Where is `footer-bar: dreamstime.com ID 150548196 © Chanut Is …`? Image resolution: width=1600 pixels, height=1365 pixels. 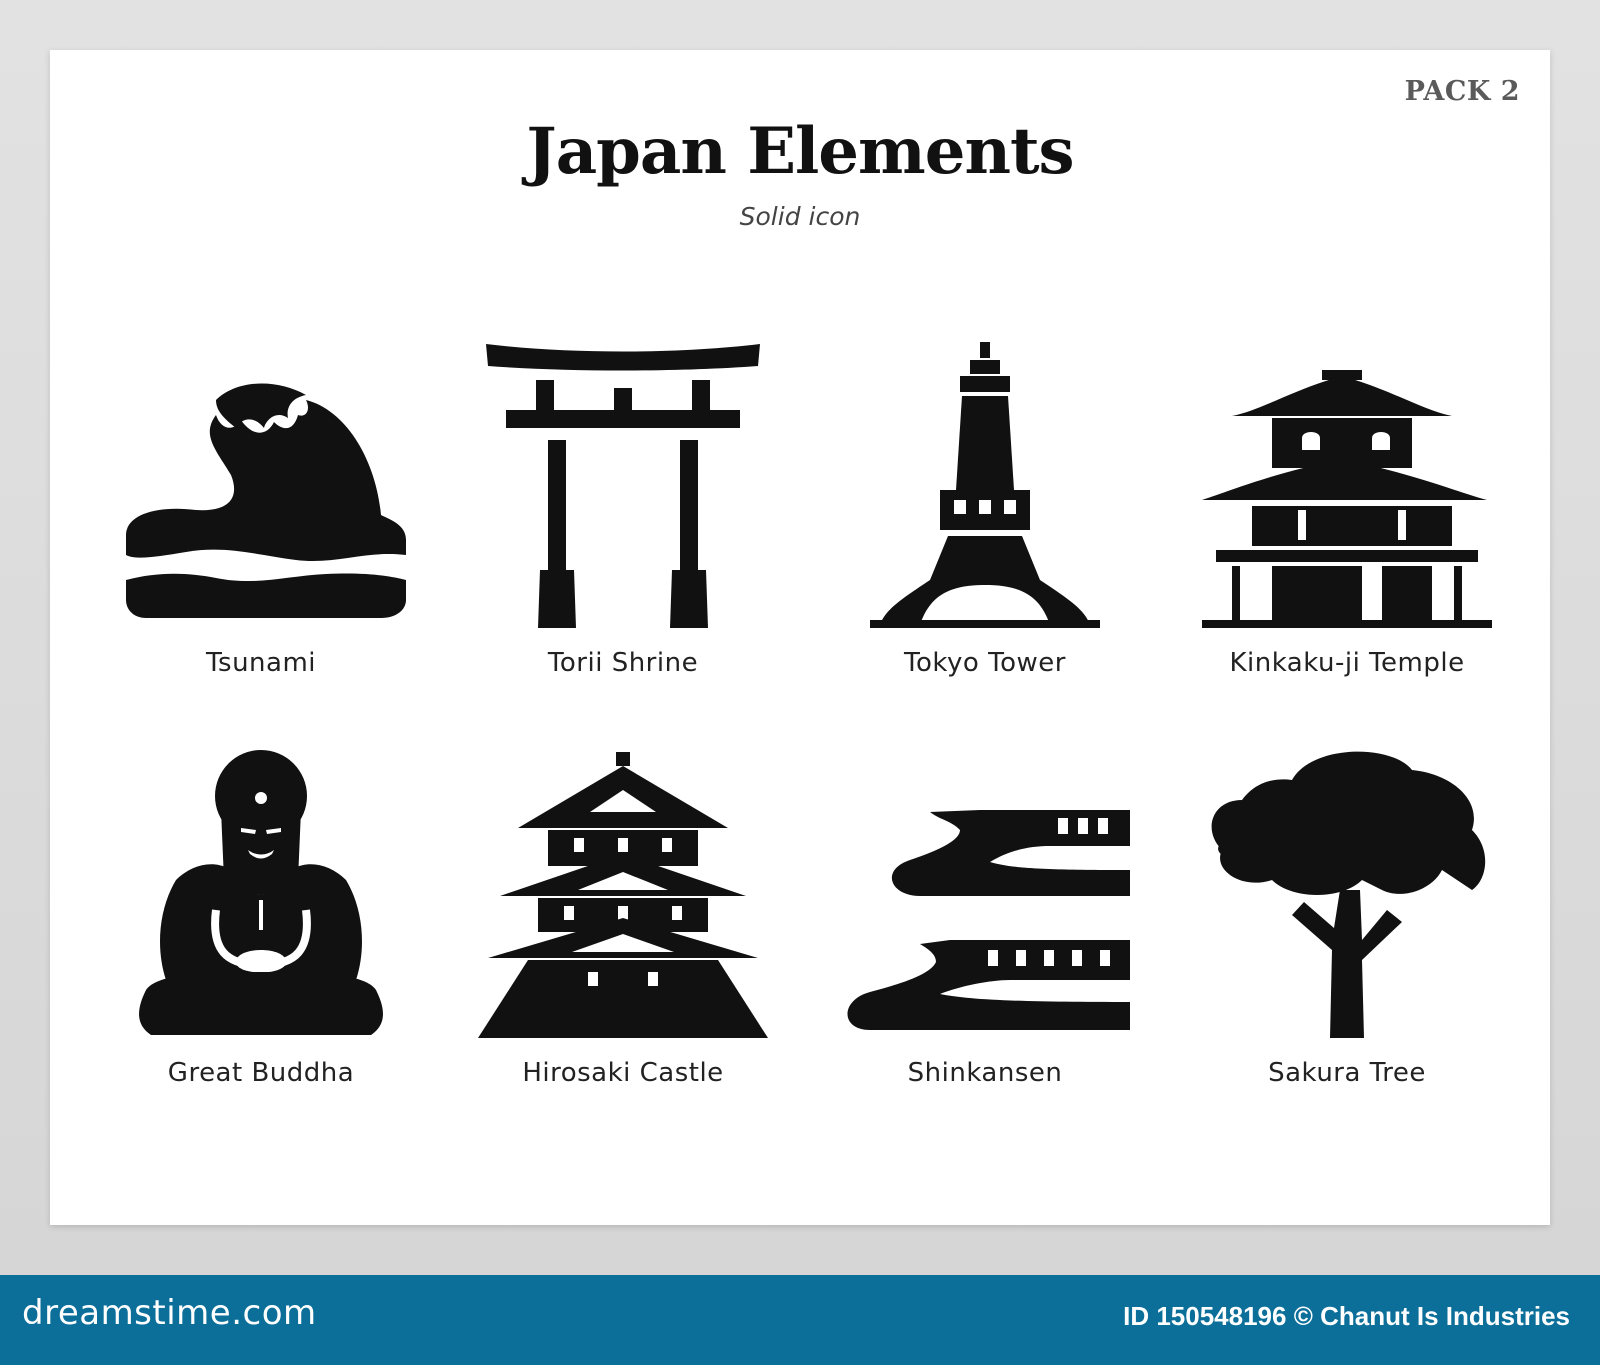 footer-bar: dreamstime.com ID 150548196 © Chanut Is … is located at coordinates (800, 1320).